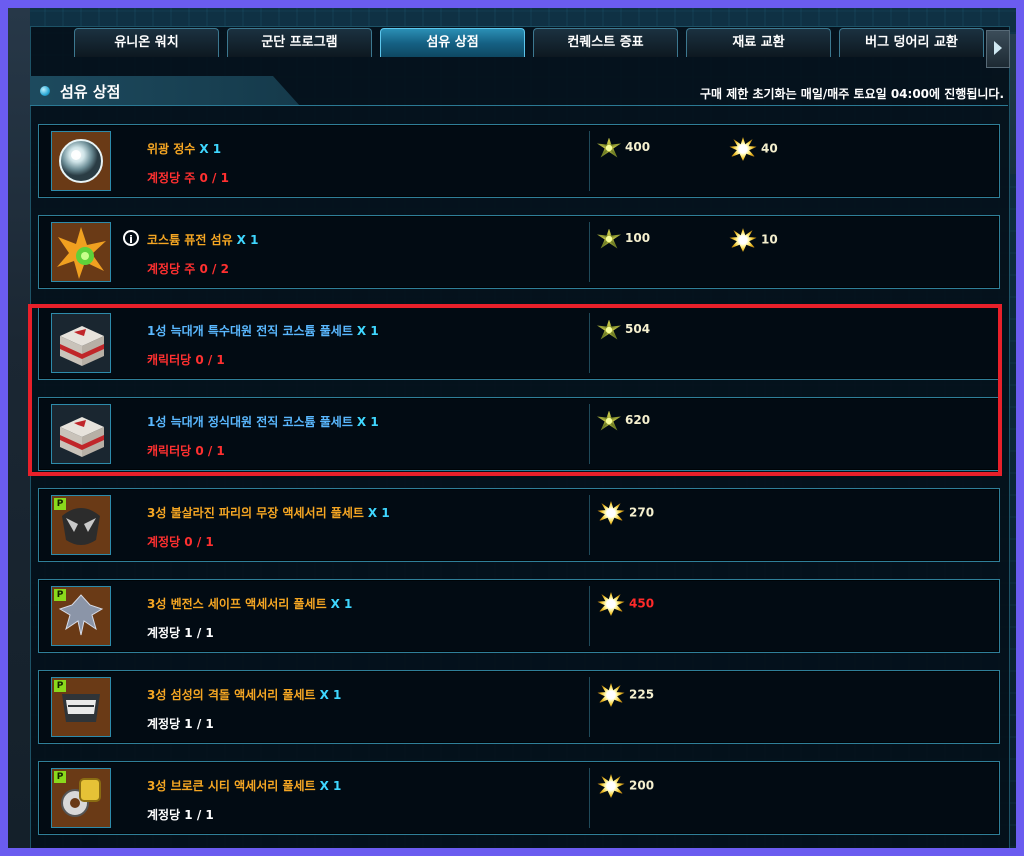 The height and width of the screenshot is (856, 1024). I want to click on item-title: 3성 브로큰 시티 액세서리 풀세트, so click(231, 786).